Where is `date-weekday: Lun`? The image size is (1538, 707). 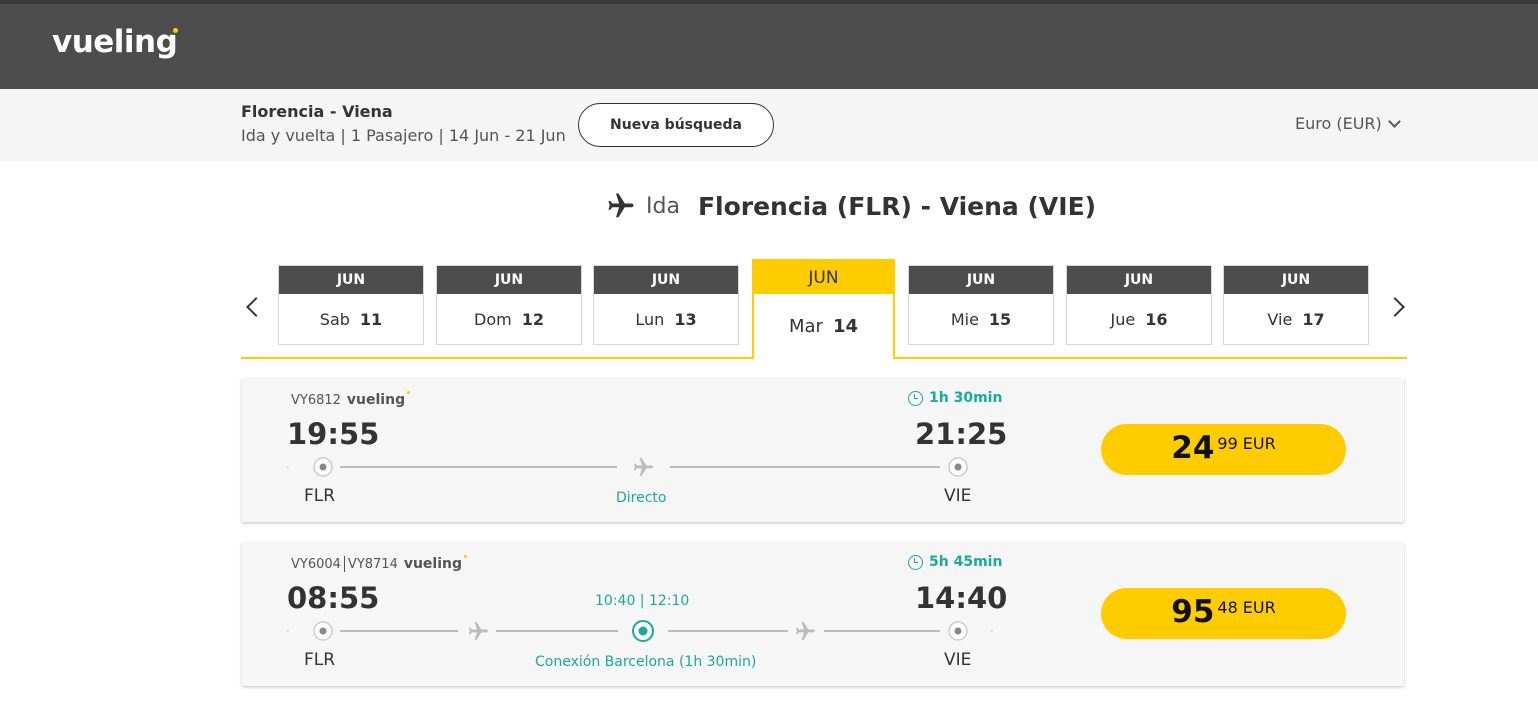 date-weekday: Lun is located at coordinates (650, 319).